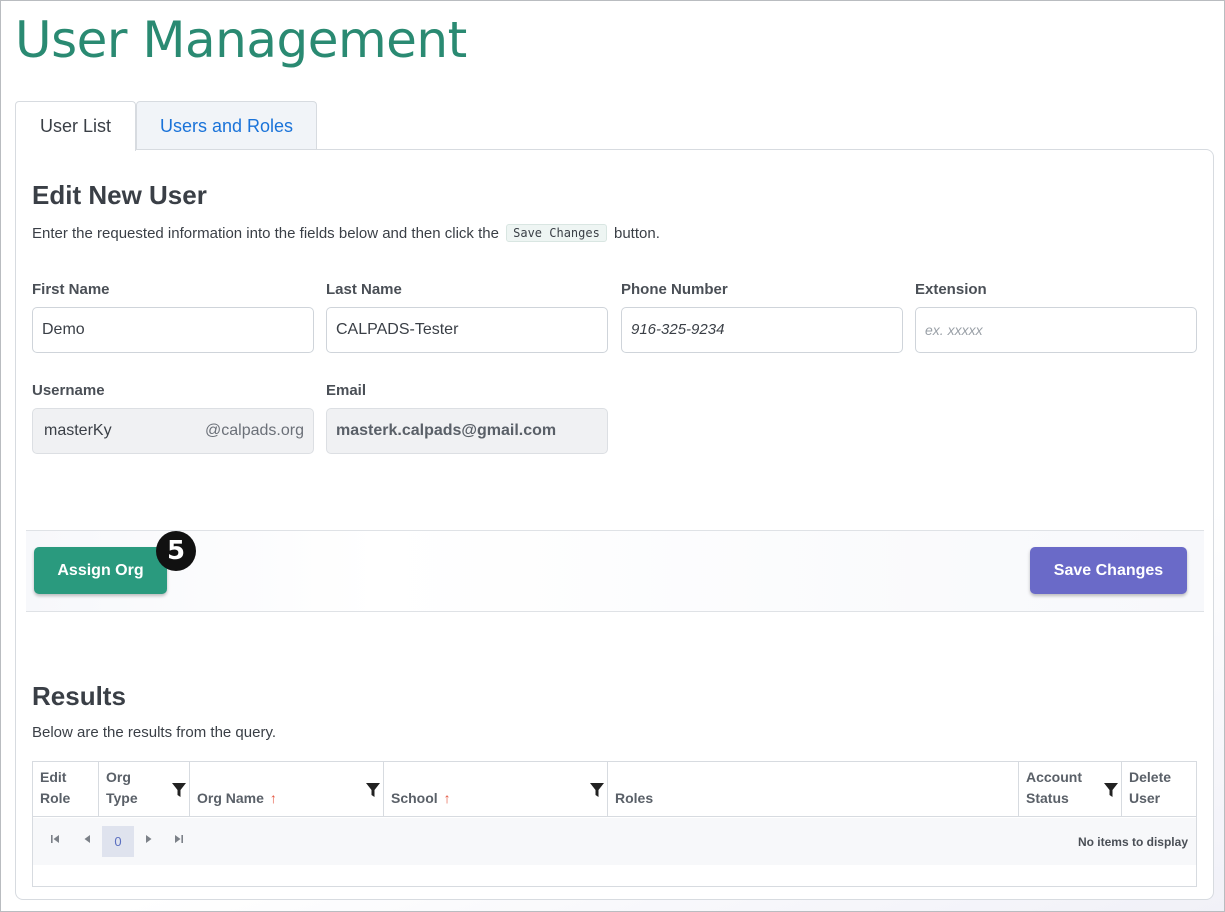  What do you see at coordinates (1054, 777) in the screenshot?
I see `column-header-text: Account` at bounding box center [1054, 777].